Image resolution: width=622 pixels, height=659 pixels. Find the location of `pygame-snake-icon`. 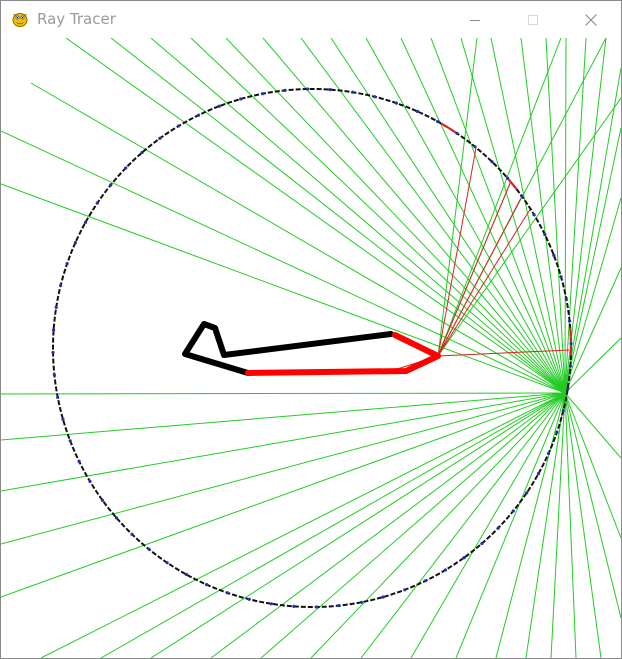

pygame-snake-icon is located at coordinates (20, 20).